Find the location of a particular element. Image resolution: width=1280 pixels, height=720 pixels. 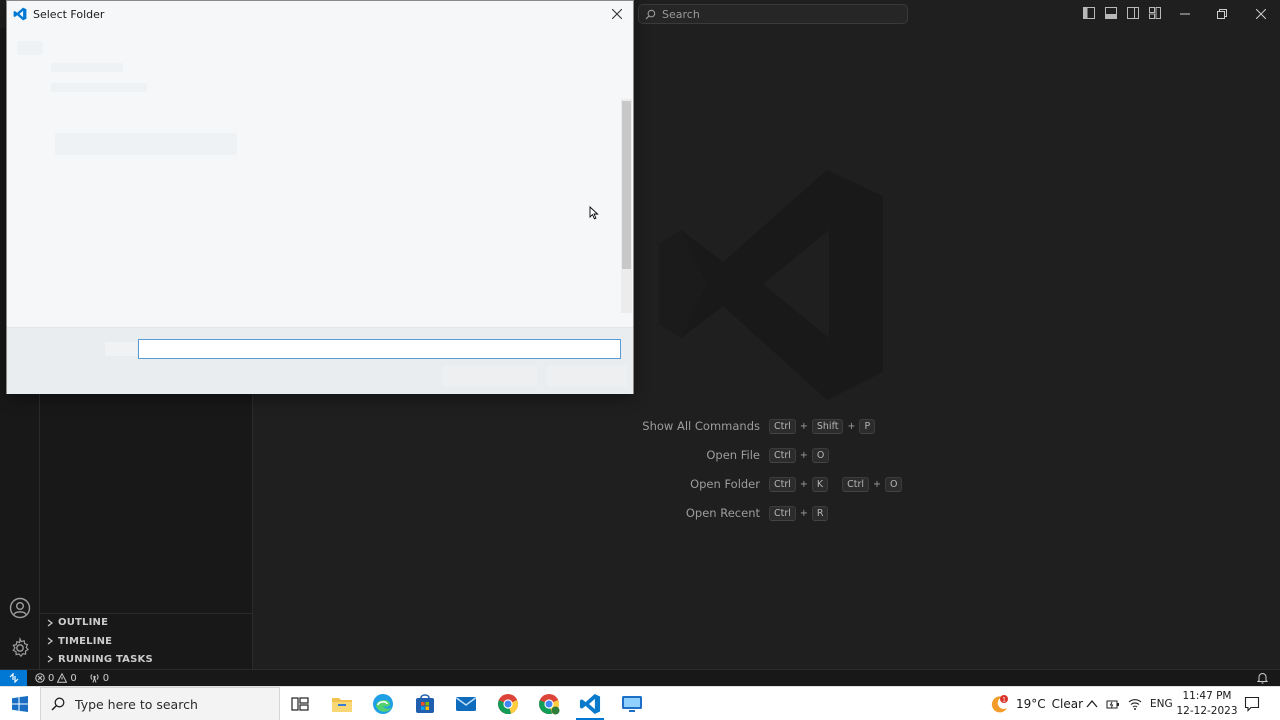

timeline-section-label: TIMELINE is located at coordinates (85, 641).